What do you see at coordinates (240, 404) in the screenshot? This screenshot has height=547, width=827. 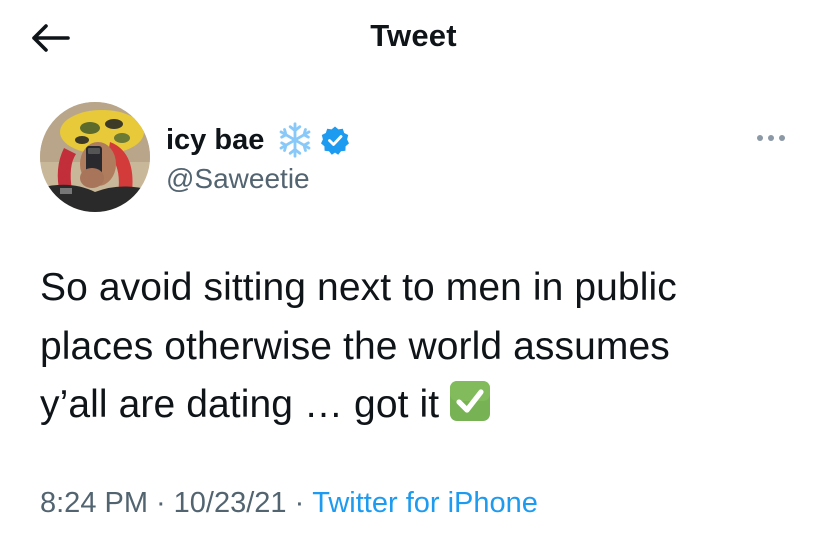 I see `tweet-text-line-content: y’all are dating … got it` at bounding box center [240, 404].